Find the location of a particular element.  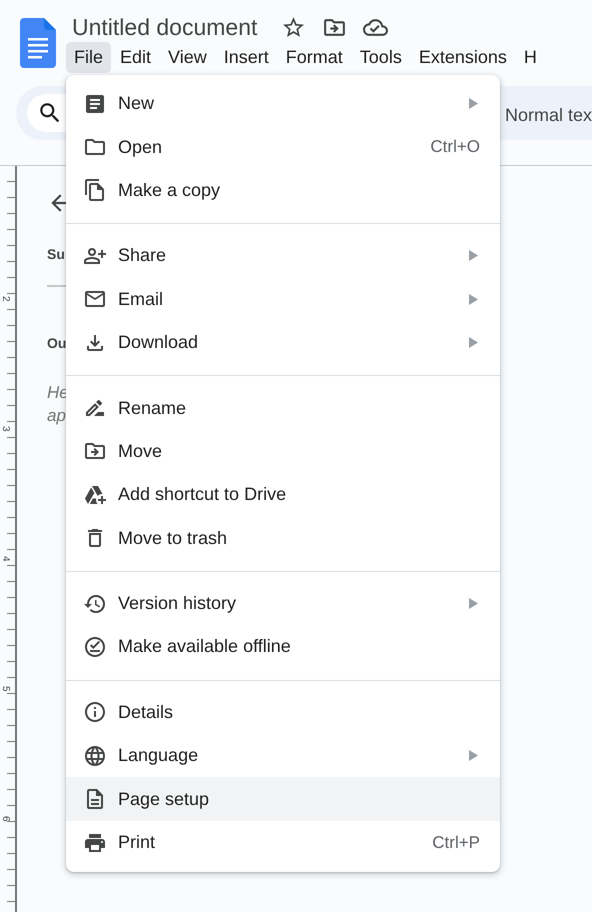

menu-bar-item: Edit is located at coordinates (136, 57).